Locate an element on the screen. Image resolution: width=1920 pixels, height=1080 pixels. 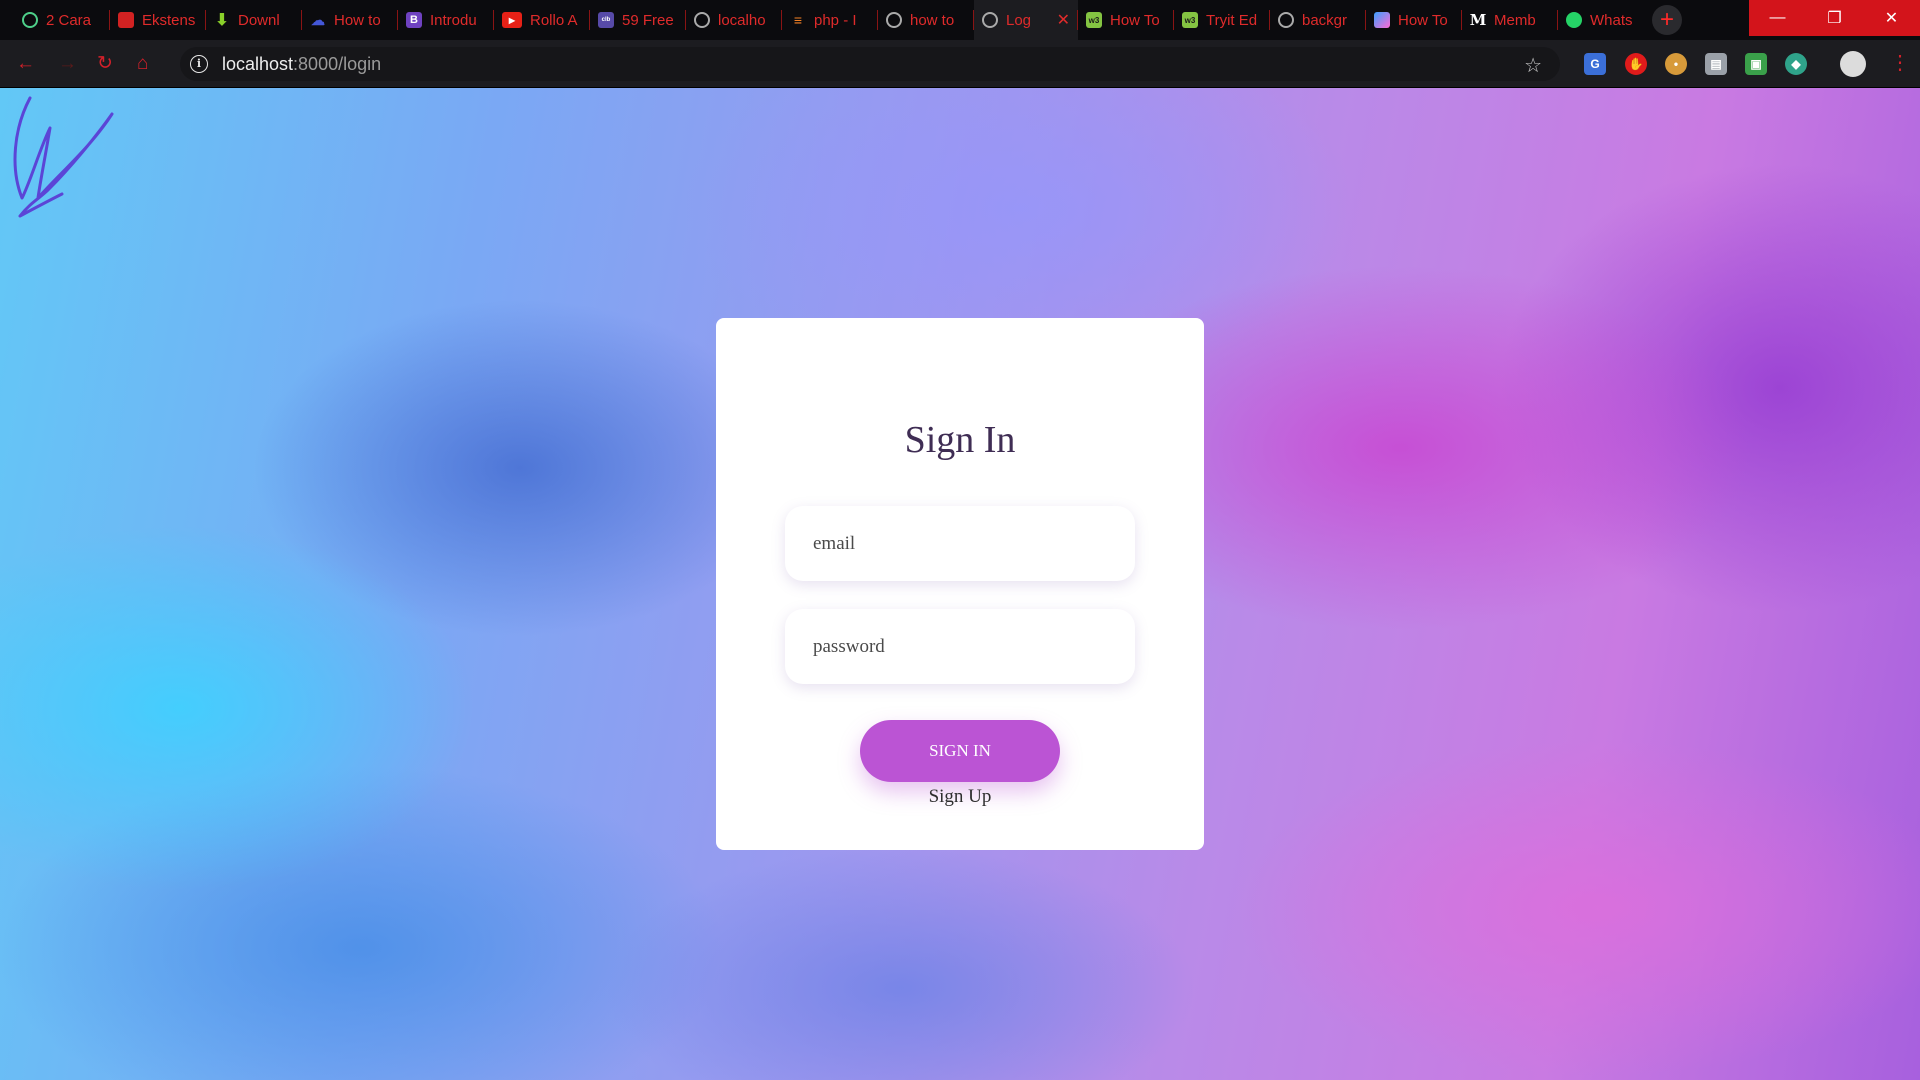
minimize-icon: — is located at coordinates (1777, 18).